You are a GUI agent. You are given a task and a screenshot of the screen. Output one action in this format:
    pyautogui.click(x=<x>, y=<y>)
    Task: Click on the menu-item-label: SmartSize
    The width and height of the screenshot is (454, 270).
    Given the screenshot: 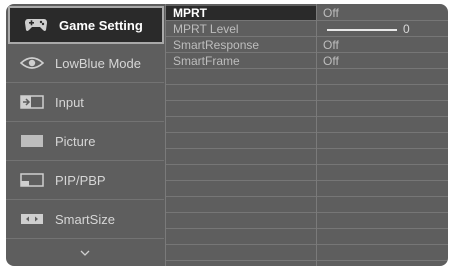 What is the action you would take?
    pyautogui.click(x=85, y=219)
    